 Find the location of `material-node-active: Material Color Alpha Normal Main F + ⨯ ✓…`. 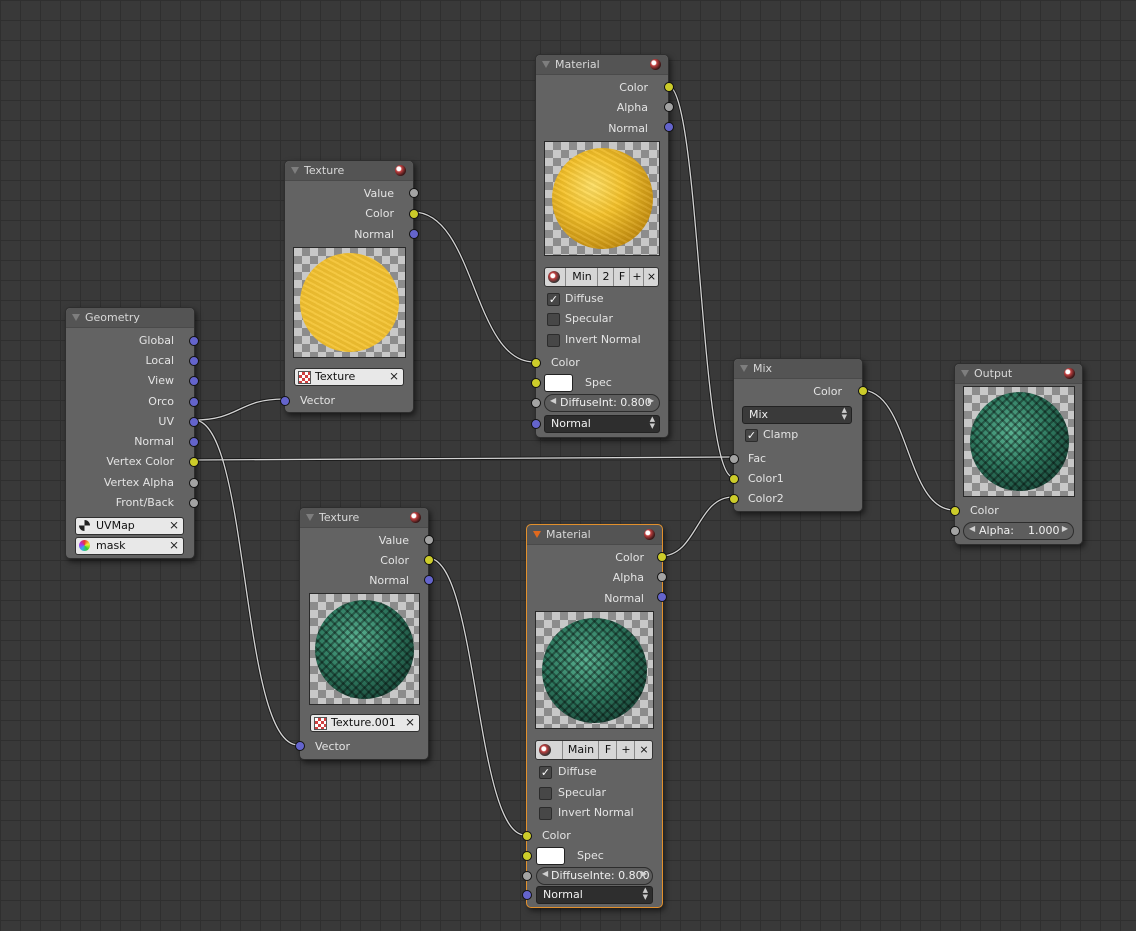

material-node-active: Material Color Alpha Normal Main F + ⨯ ✓… is located at coordinates (594, 716).